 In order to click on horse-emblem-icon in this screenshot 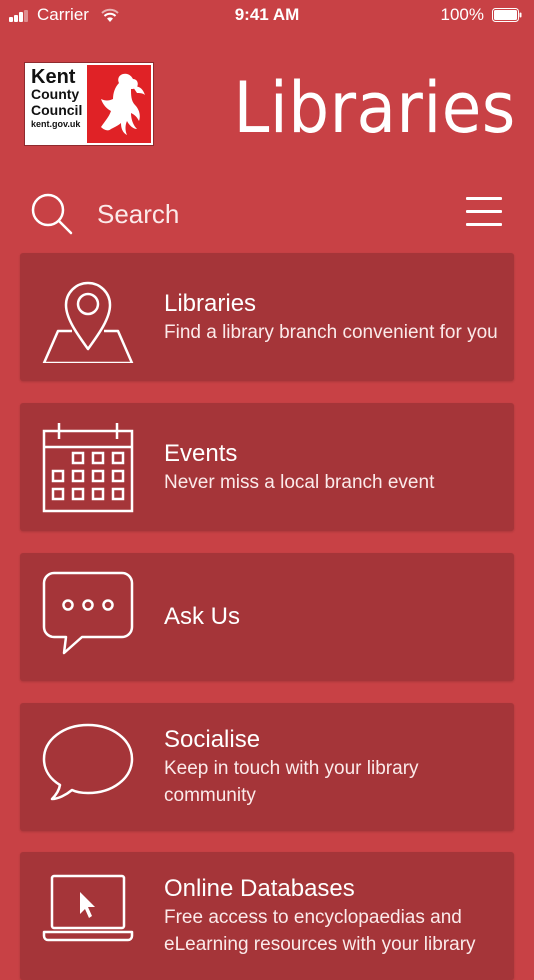, I will do `click(119, 104)`.